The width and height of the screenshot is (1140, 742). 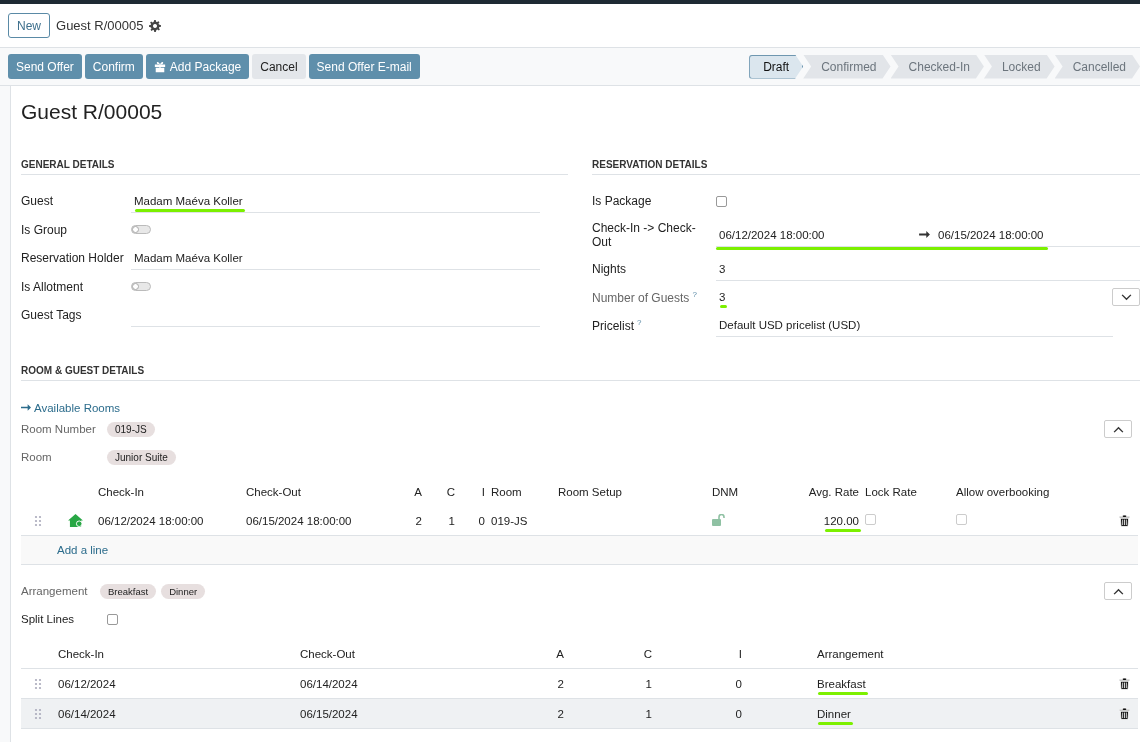 I want to click on status-step: Locked, so click(x=1019, y=66).